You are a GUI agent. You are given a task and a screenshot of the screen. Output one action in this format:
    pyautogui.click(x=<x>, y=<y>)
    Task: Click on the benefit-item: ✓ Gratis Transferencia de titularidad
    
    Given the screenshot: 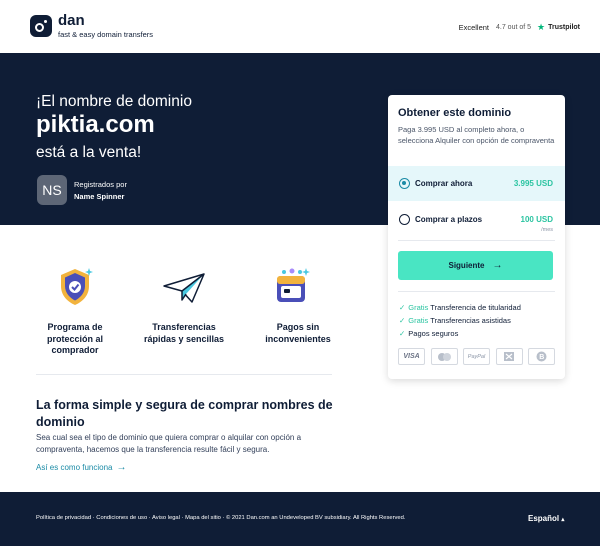 What is the action you would take?
    pyautogui.click(x=460, y=307)
    